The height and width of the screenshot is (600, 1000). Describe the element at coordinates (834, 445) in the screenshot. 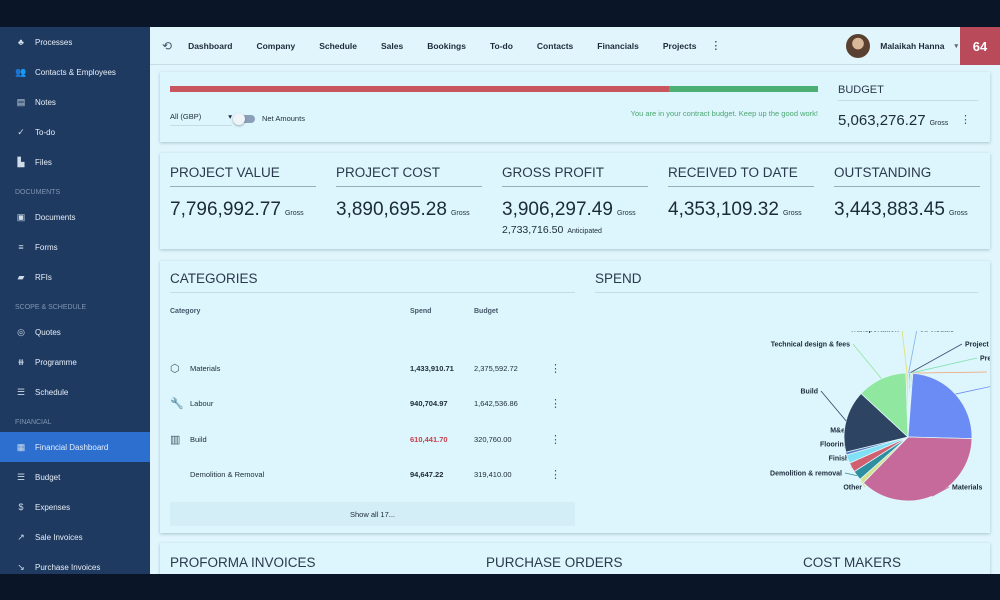

I see `pie-label: Flooring` at that location.